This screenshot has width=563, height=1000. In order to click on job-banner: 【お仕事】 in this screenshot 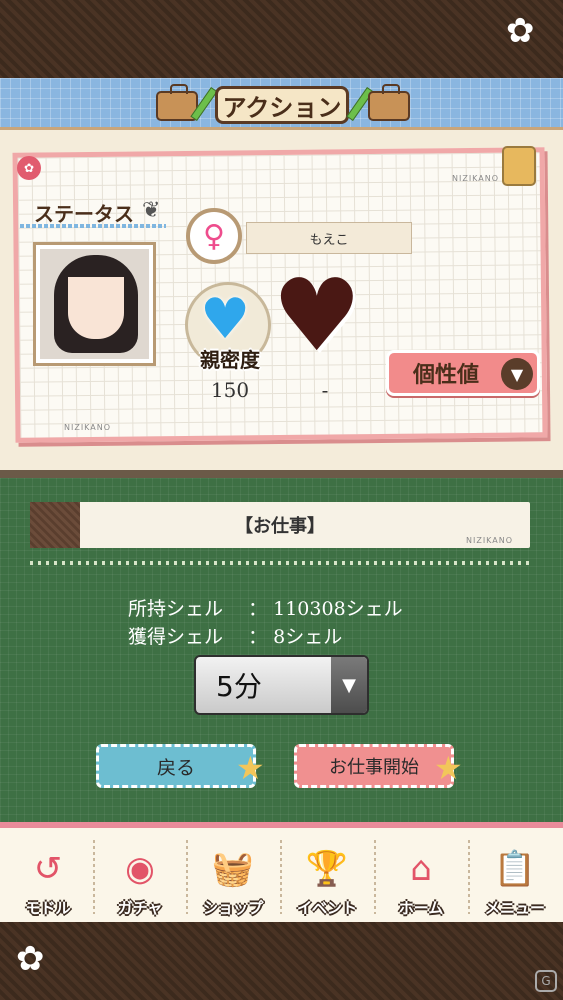, I will do `click(280, 525)`.